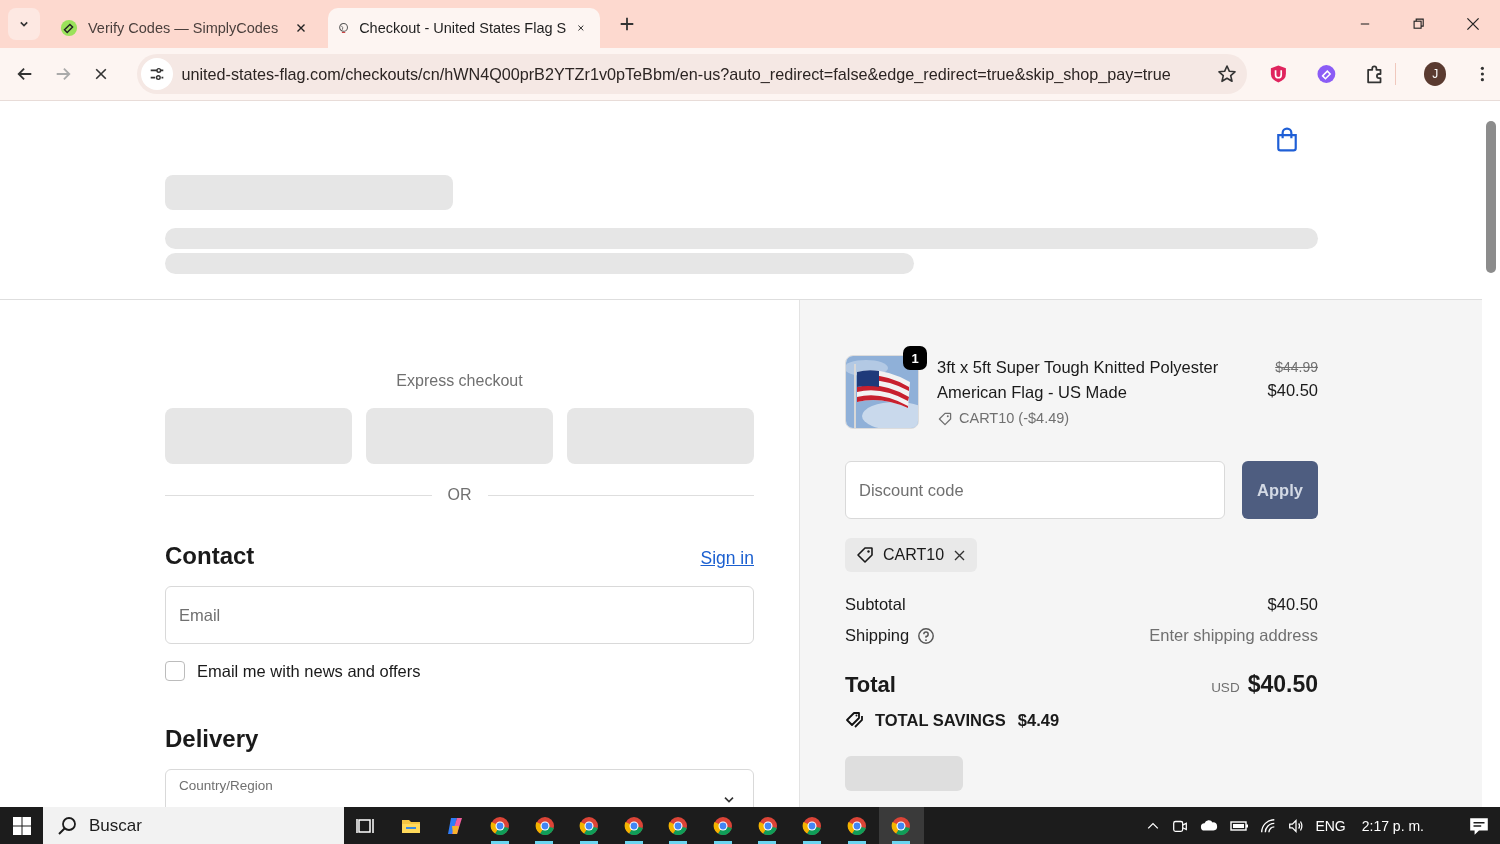  Describe the element at coordinates (1279, 74) in the screenshot. I see `shield-icon` at that location.